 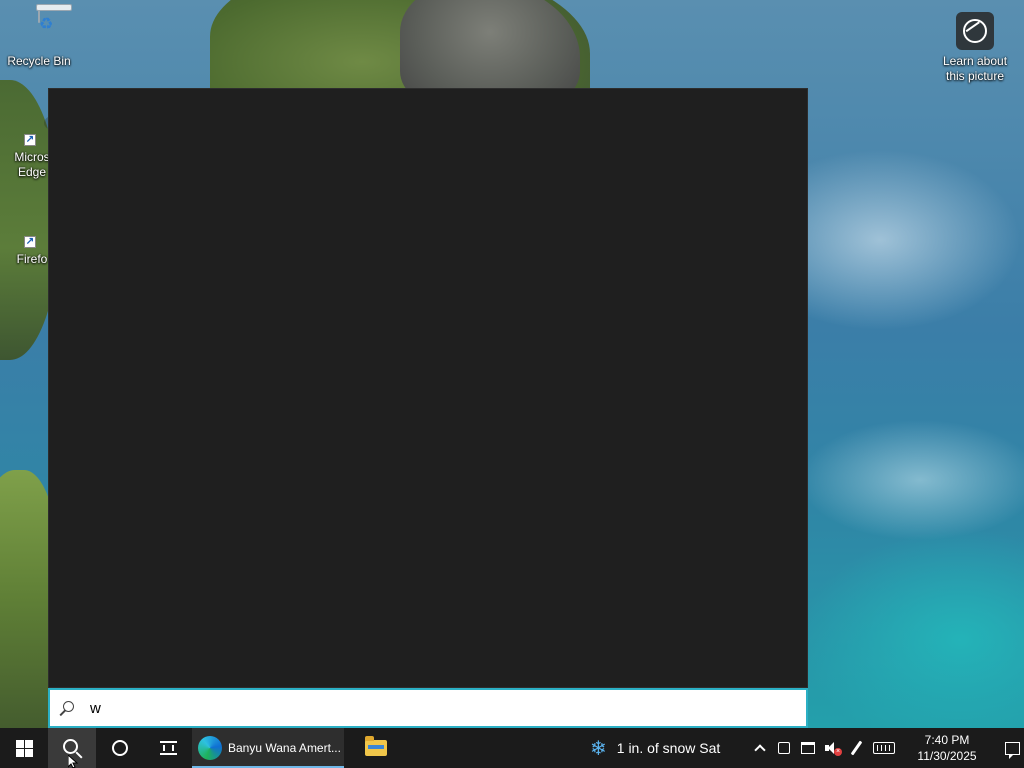 I want to click on show-hidden-icons-button, so click(x=760, y=748).